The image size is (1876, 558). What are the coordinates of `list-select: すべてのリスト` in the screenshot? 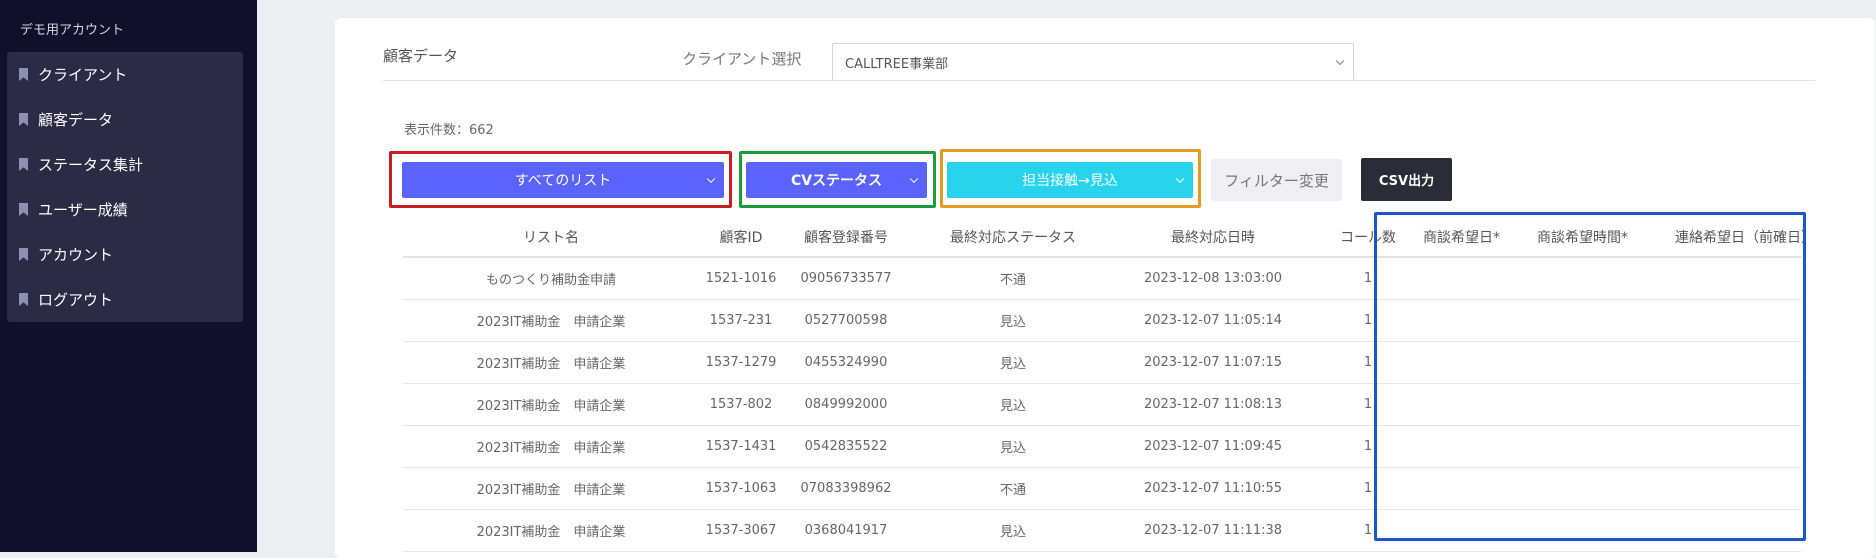 It's located at (563, 180).